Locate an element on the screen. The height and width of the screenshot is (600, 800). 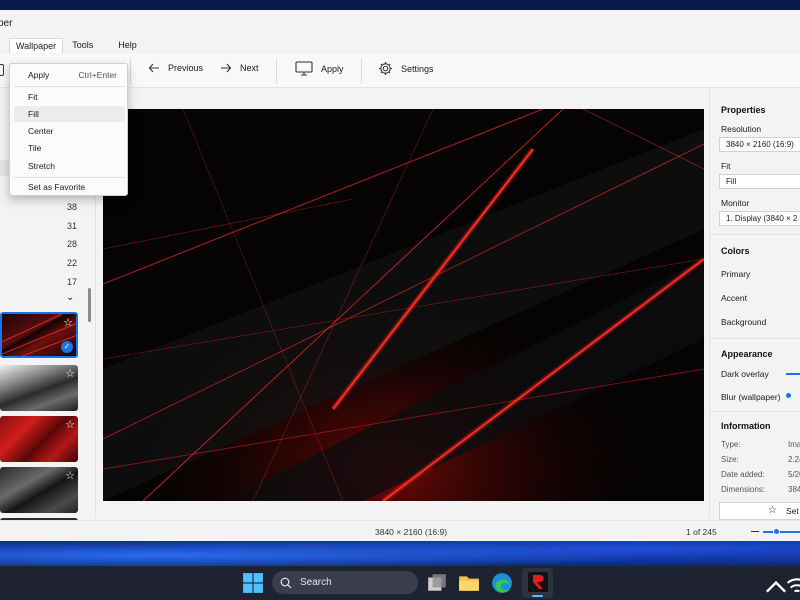
blur-slider is located at coordinates (788, 395).